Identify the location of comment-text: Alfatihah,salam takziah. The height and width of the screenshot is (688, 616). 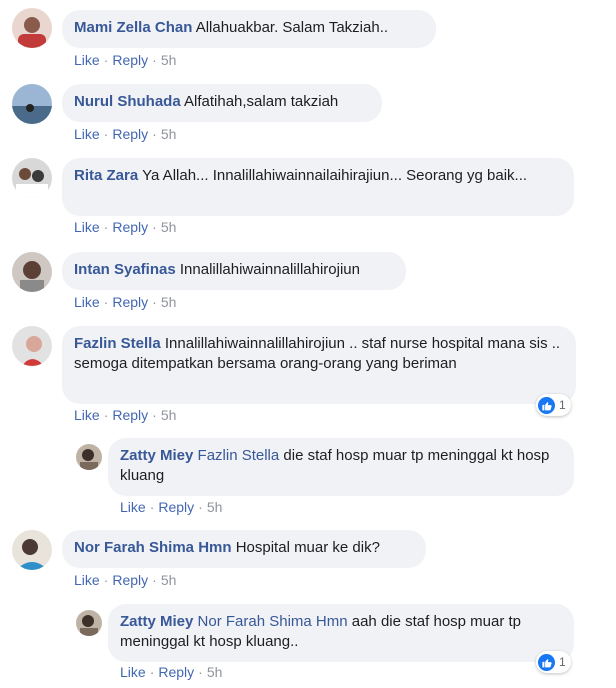
(261, 101).